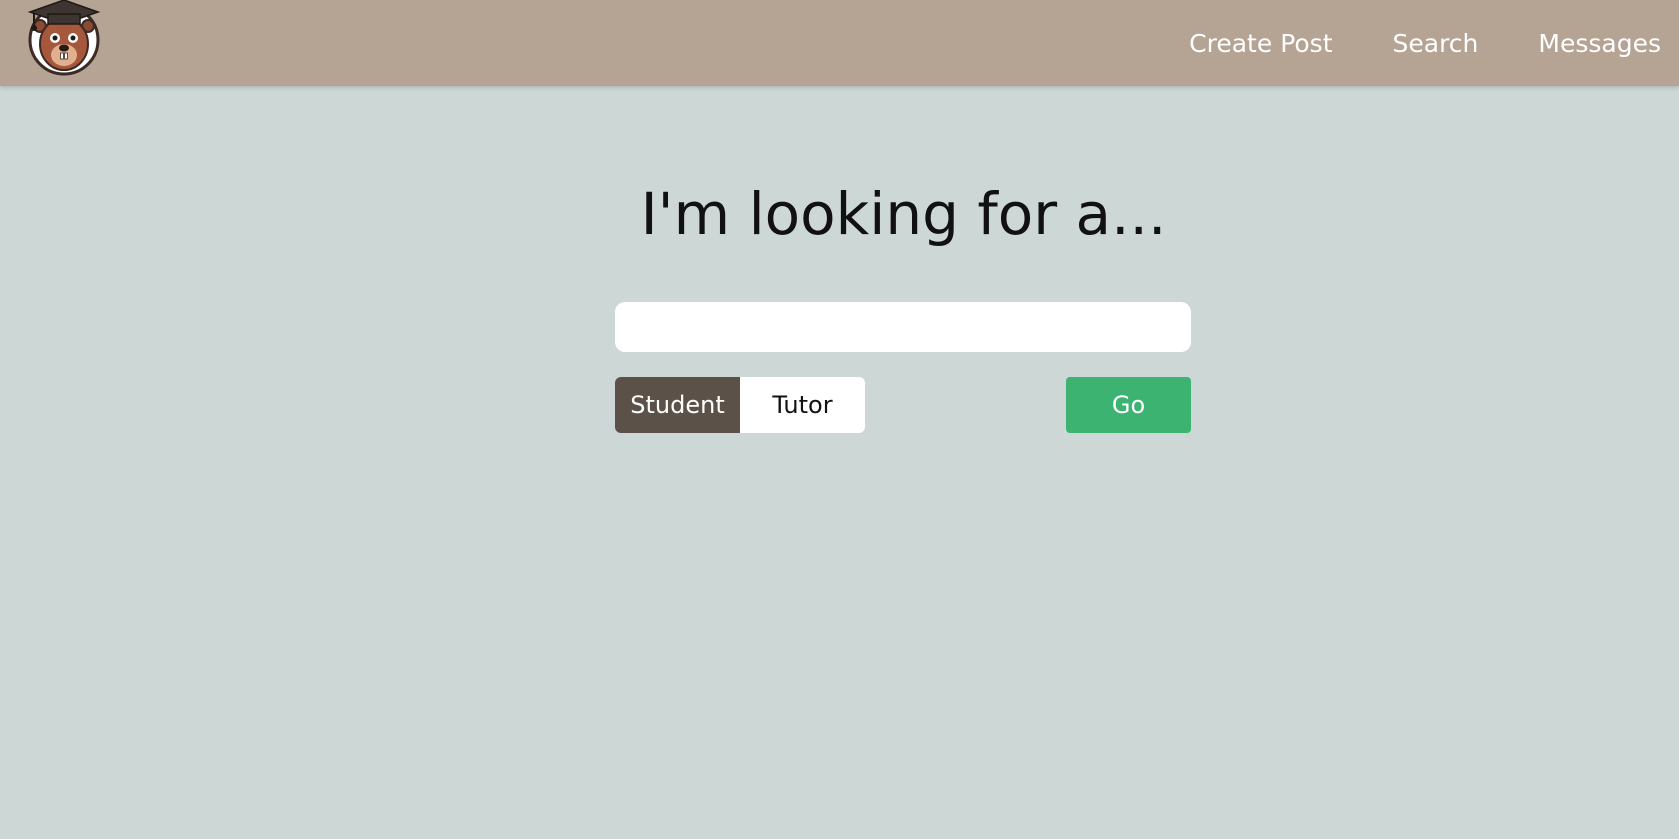 The width and height of the screenshot is (1679, 839). Describe the element at coordinates (1128, 405) in the screenshot. I see `go-button: Go` at that location.